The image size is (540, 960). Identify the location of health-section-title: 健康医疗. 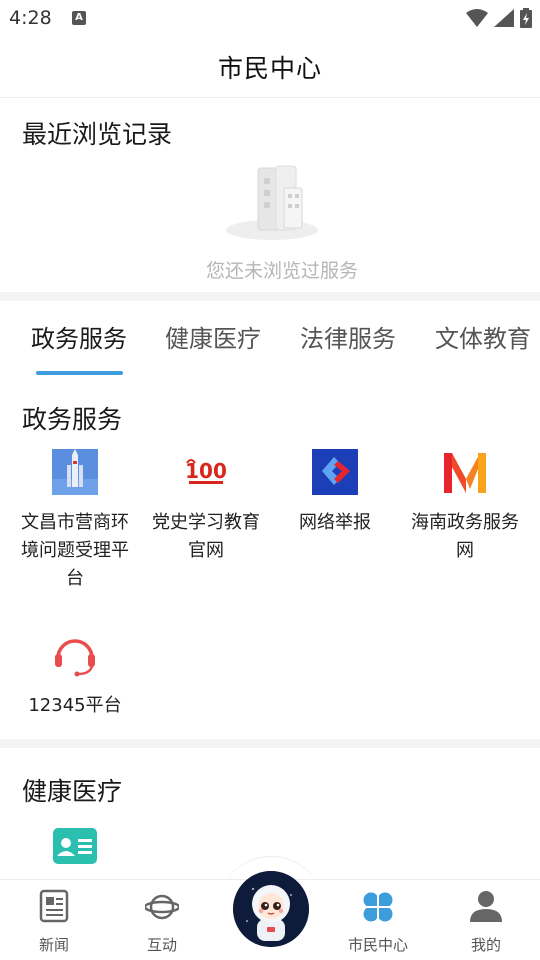
(72, 791).